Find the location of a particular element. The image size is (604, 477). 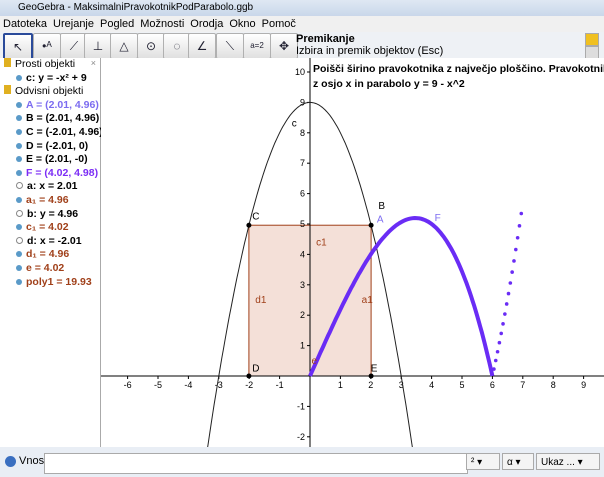

algebra-item: d₁ = 4.96 is located at coordinates (50, 255).